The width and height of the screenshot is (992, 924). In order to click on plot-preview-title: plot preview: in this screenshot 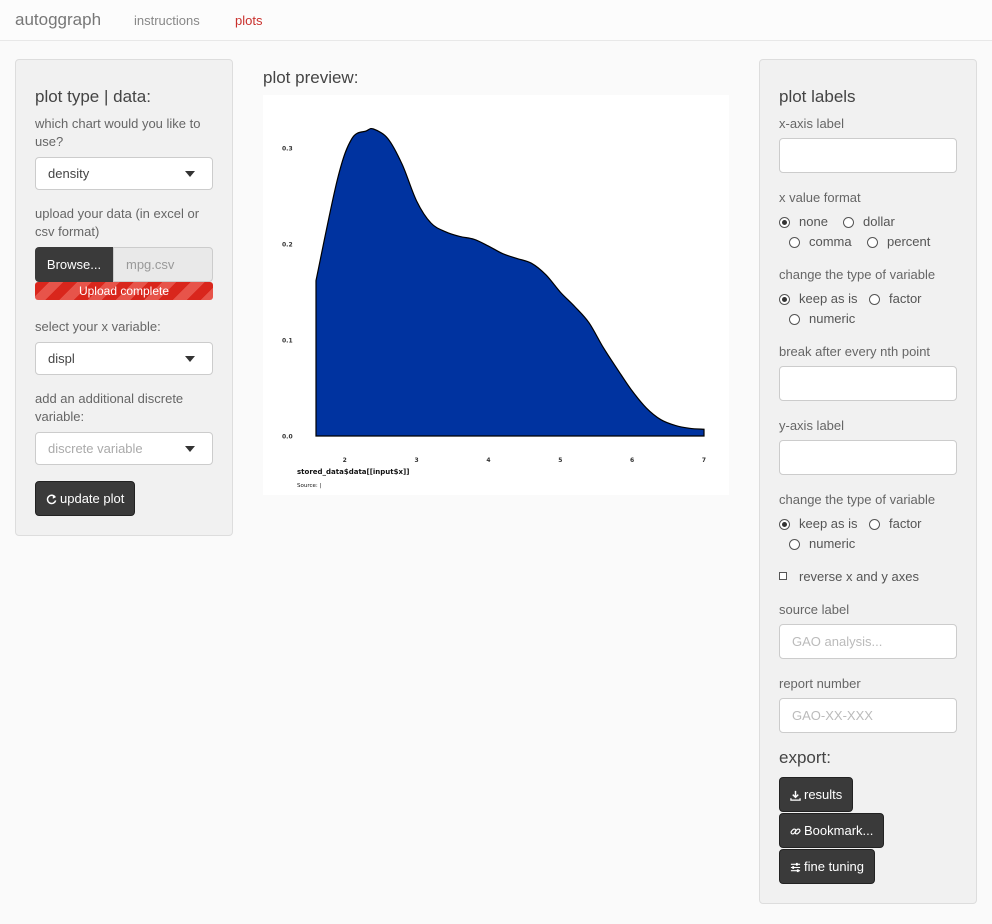, I will do `click(311, 77)`.